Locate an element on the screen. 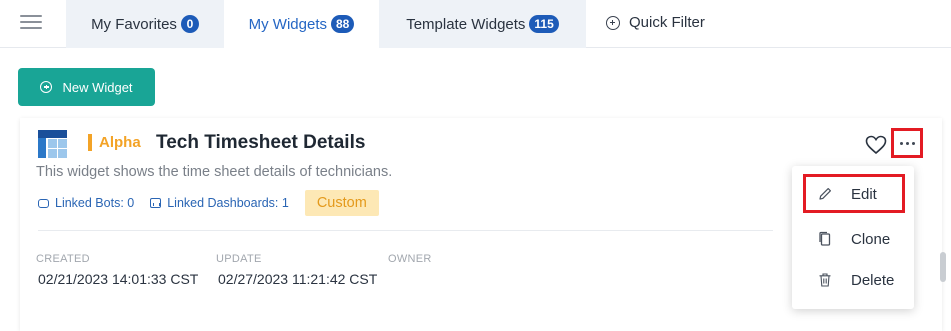  trash-icon is located at coordinates (825, 280).